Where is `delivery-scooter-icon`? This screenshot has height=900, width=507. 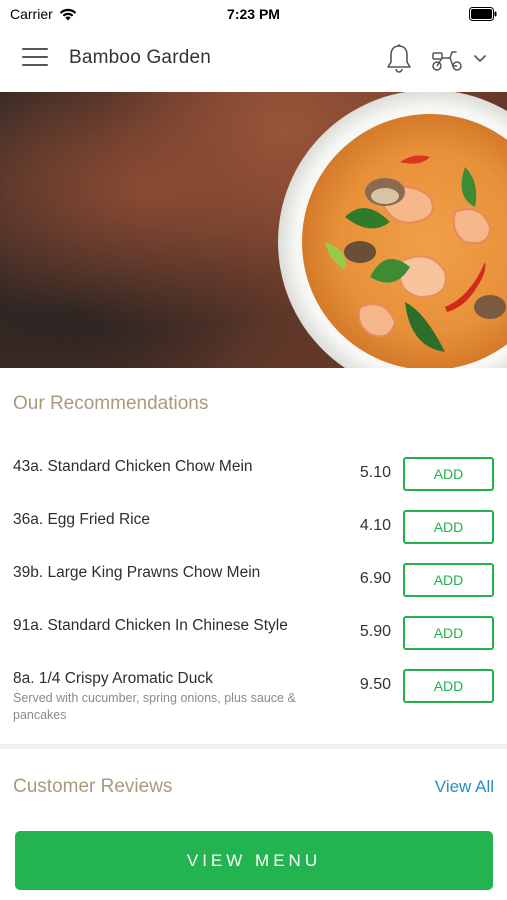
delivery-scooter-icon is located at coordinates (447, 60).